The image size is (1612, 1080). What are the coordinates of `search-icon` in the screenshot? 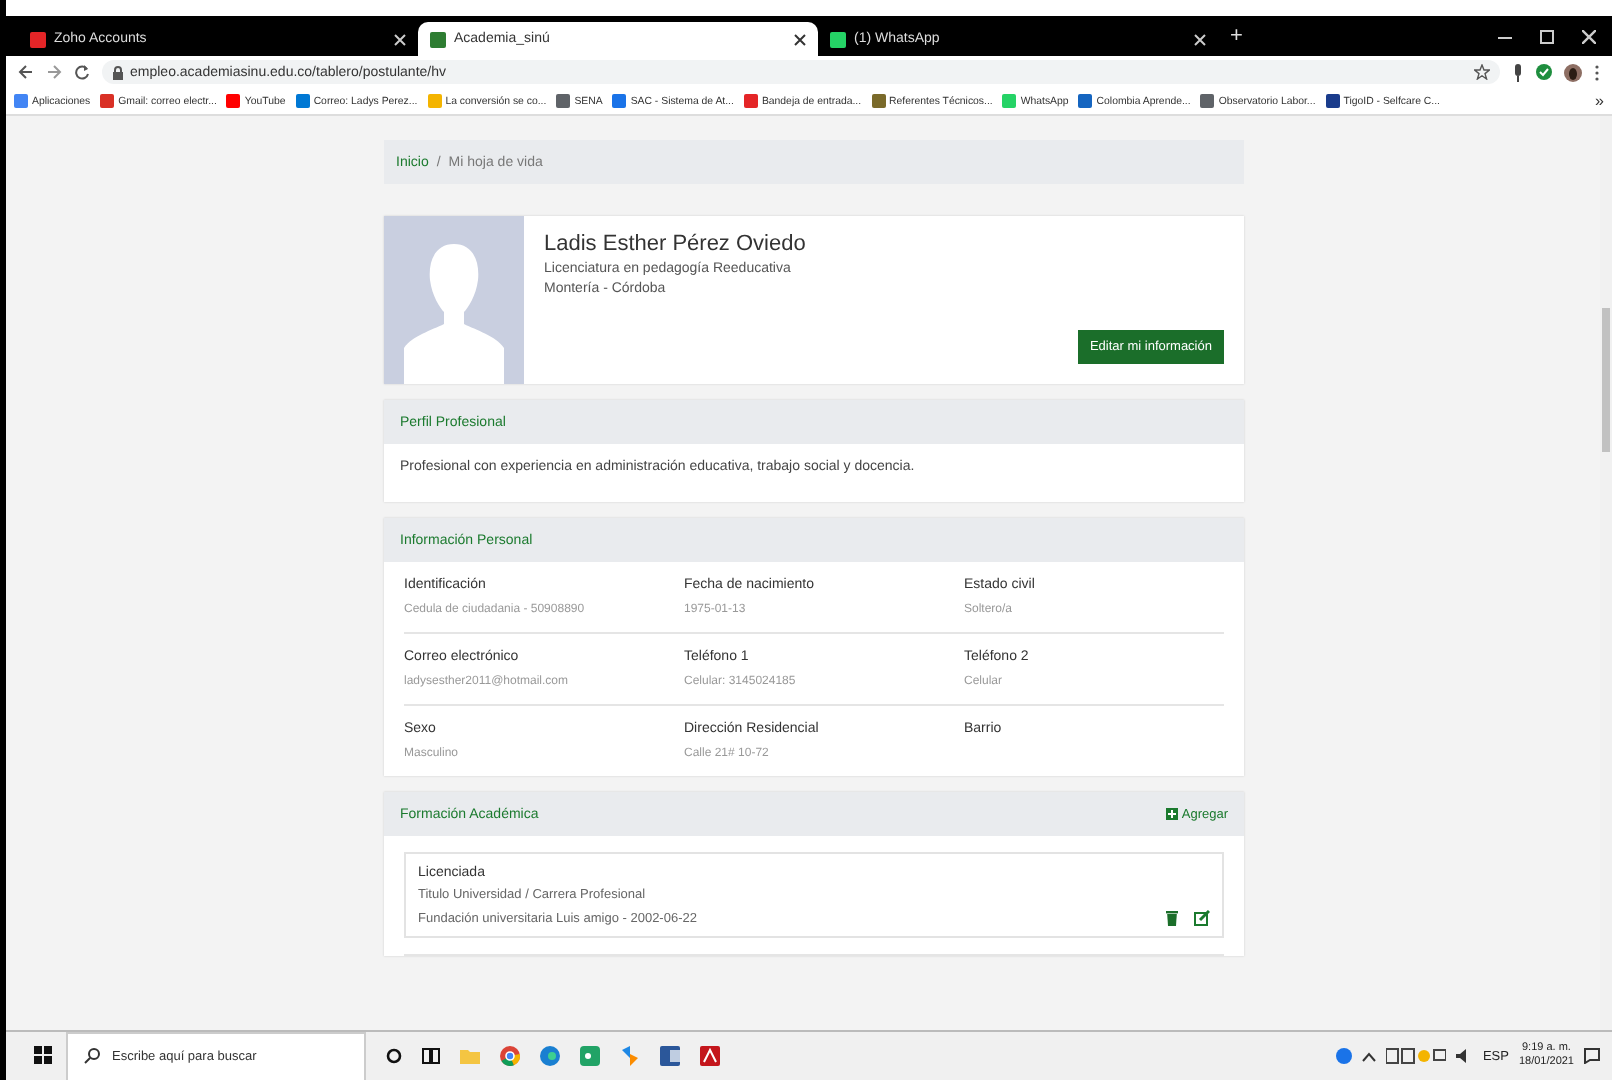 It's located at (92, 1056).